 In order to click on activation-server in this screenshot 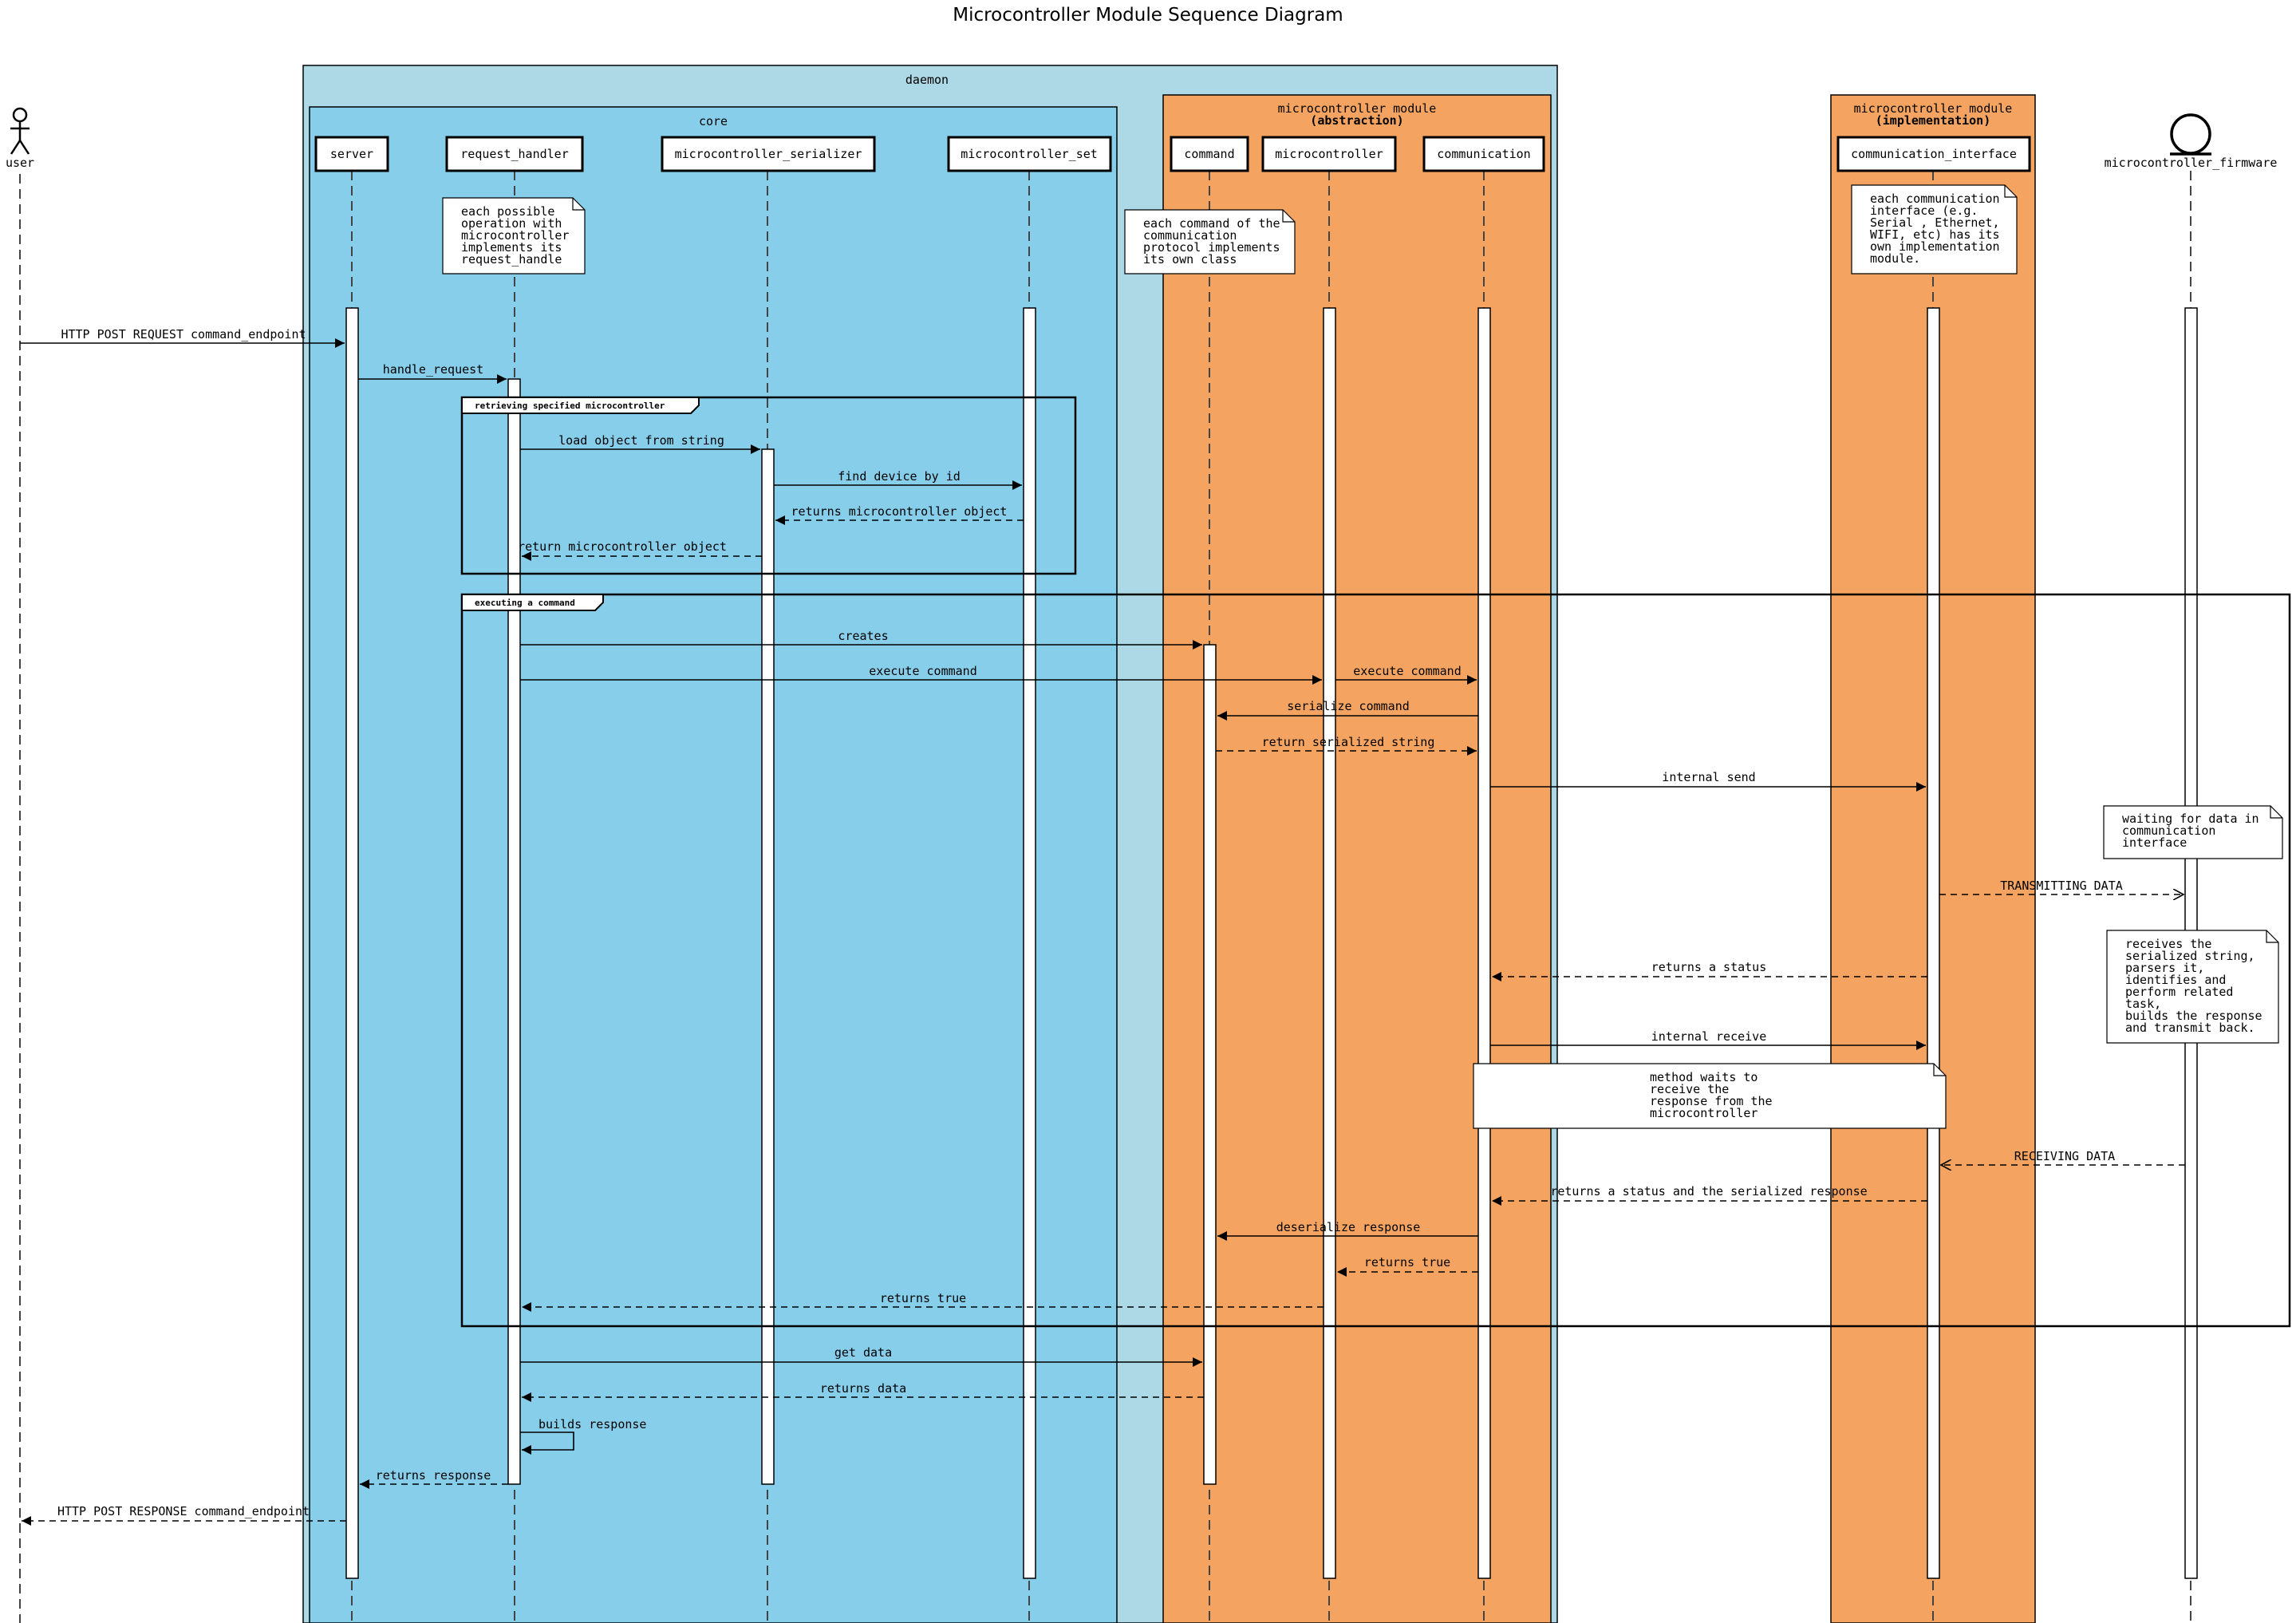, I will do `click(352, 943)`.